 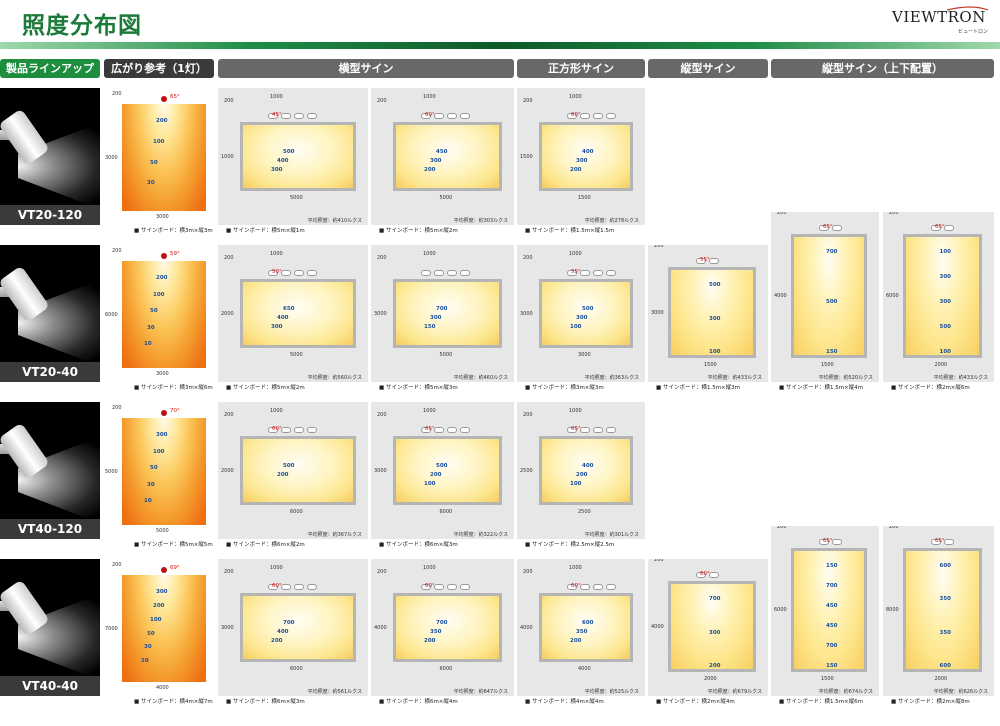 What do you see at coordinates (175, 254) in the screenshot?
I see `beam-angle: 59°` at bounding box center [175, 254].